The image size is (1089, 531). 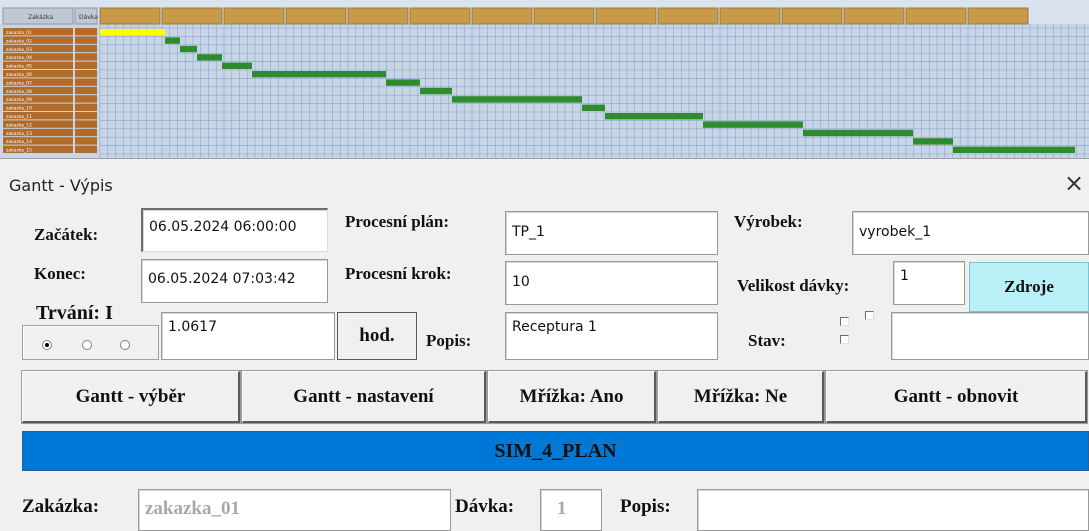 I want to click on velikost-davky-field: 1, so click(x=929, y=283).